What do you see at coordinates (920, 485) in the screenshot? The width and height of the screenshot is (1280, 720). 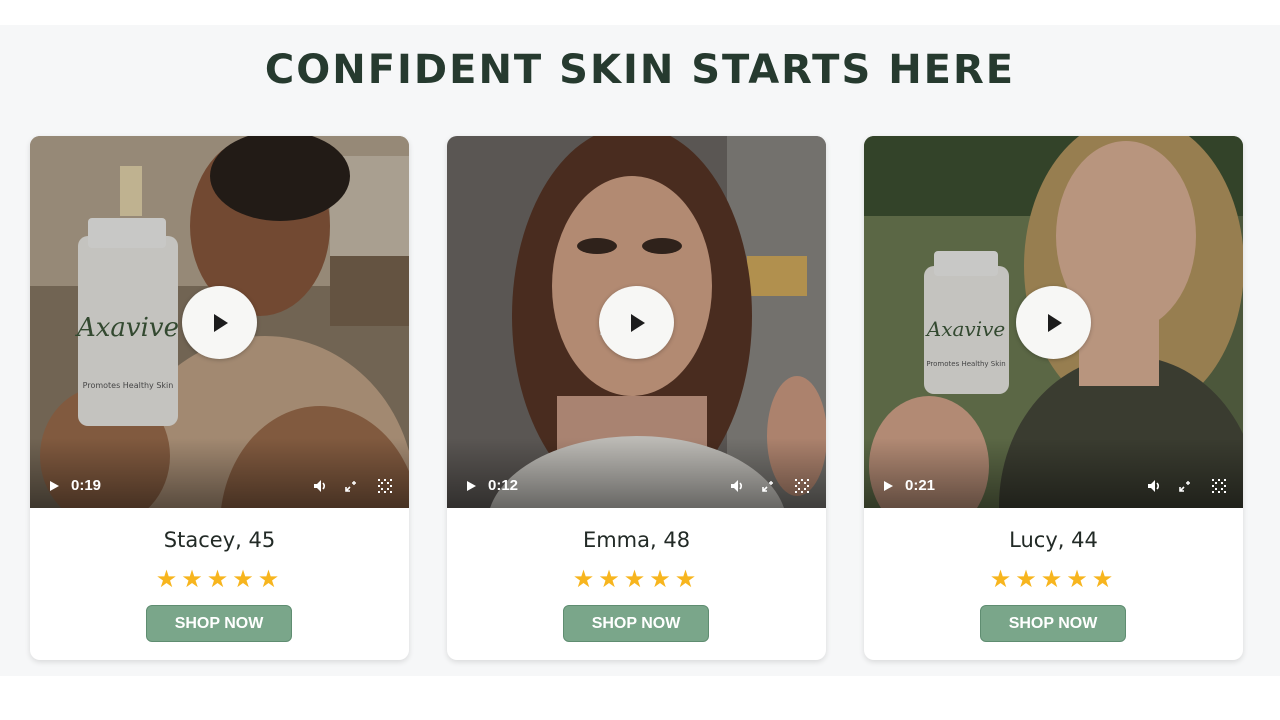 I see `video-time: 0:21` at bounding box center [920, 485].